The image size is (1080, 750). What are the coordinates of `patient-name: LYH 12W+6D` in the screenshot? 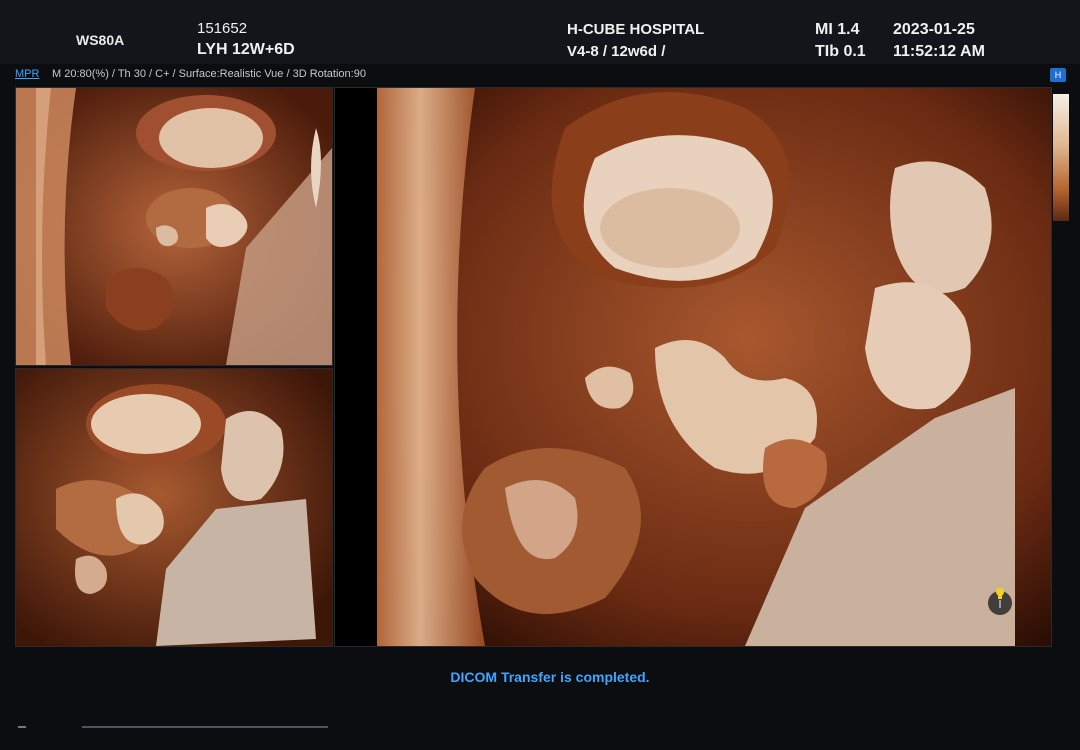 It's located at (246, 49).